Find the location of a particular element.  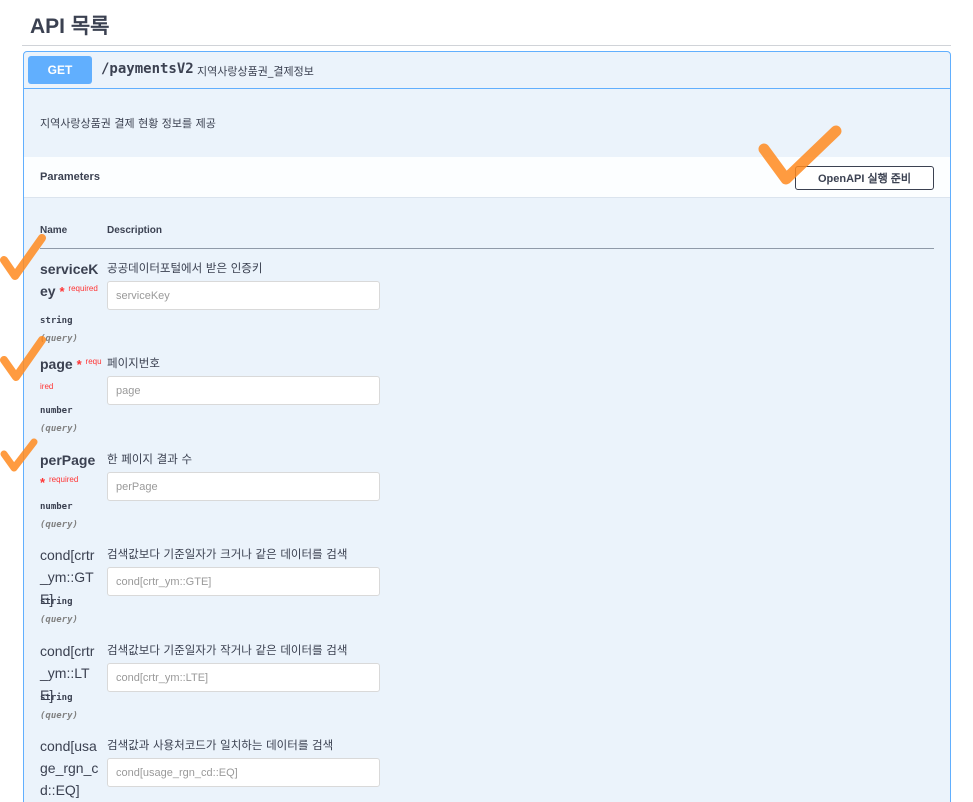

column-header-name: Name is located at coordinates (54, 230).